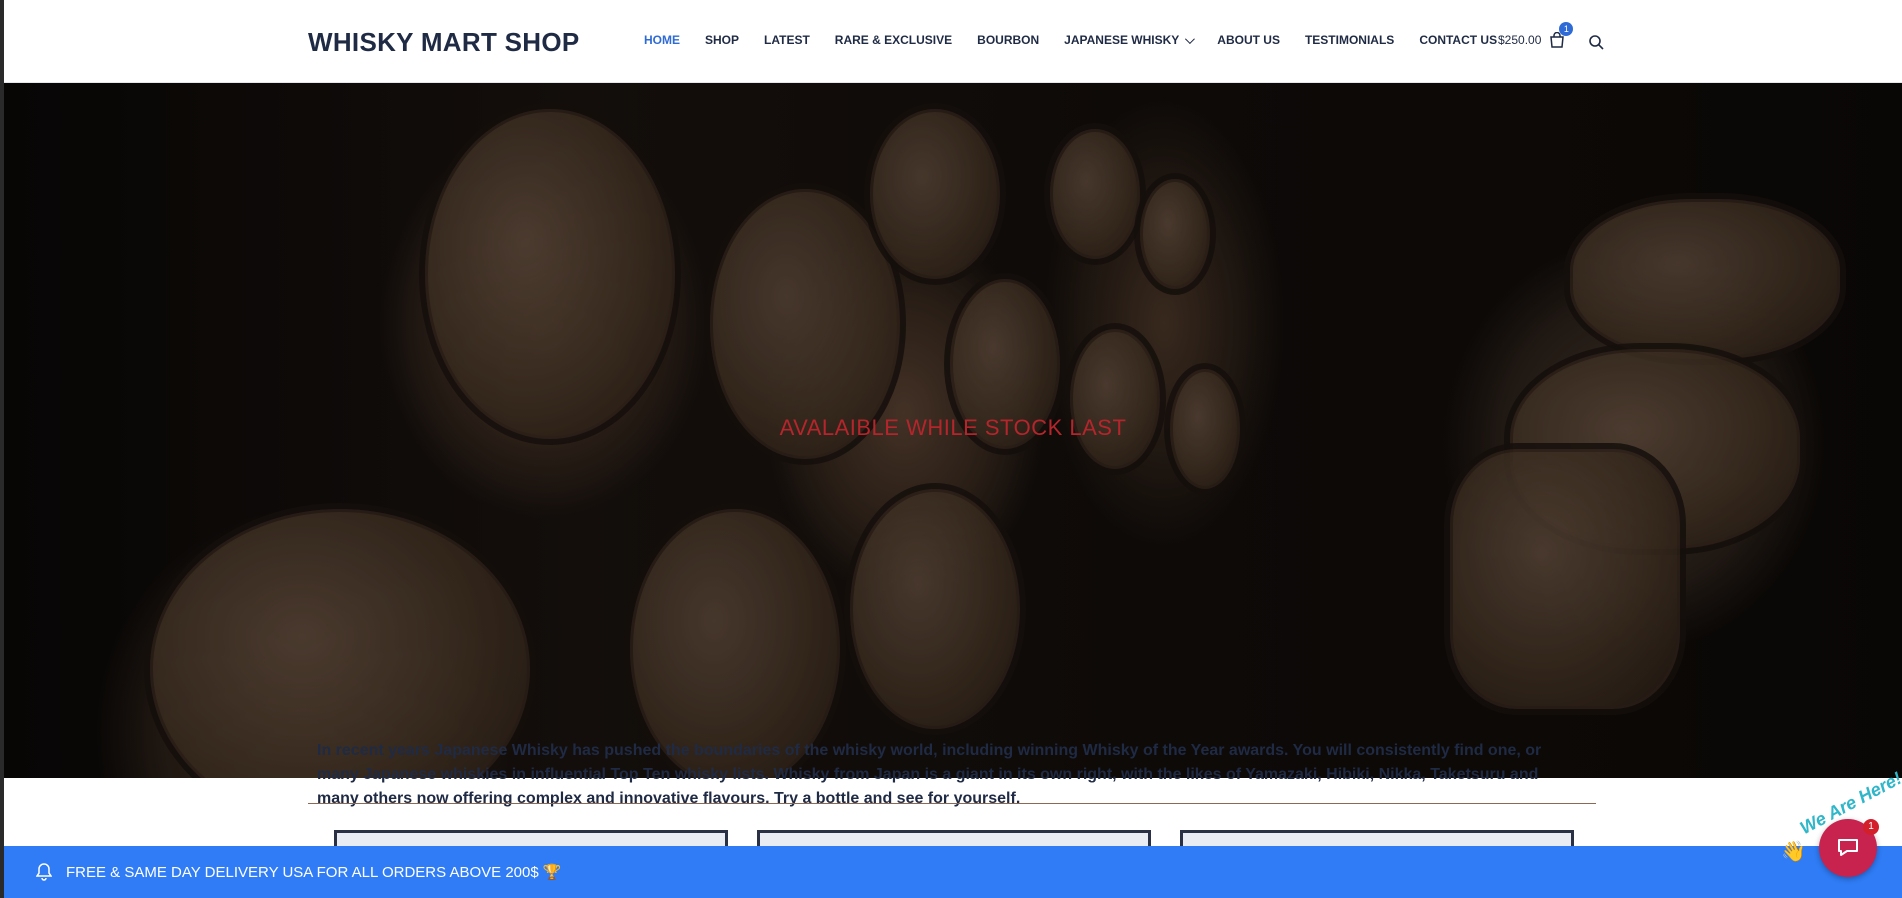 The width and height of the screenshot is (1902, 898). I want to click on cart-icon: 1, so click(1561, 35).